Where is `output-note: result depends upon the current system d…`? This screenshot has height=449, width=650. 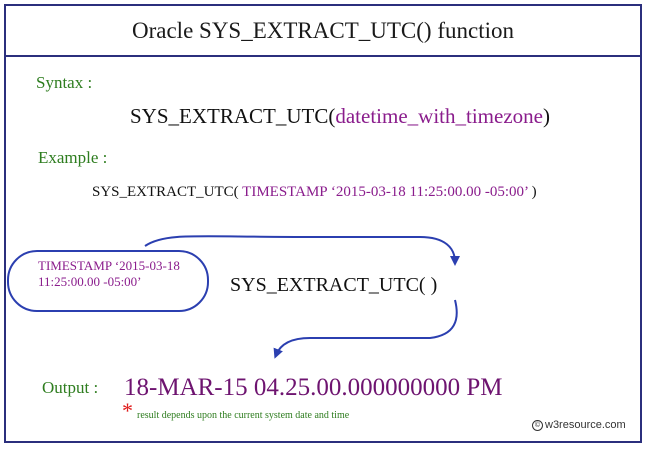 output-note: result depends upon the current system d… is located at coordinates (243, 415).